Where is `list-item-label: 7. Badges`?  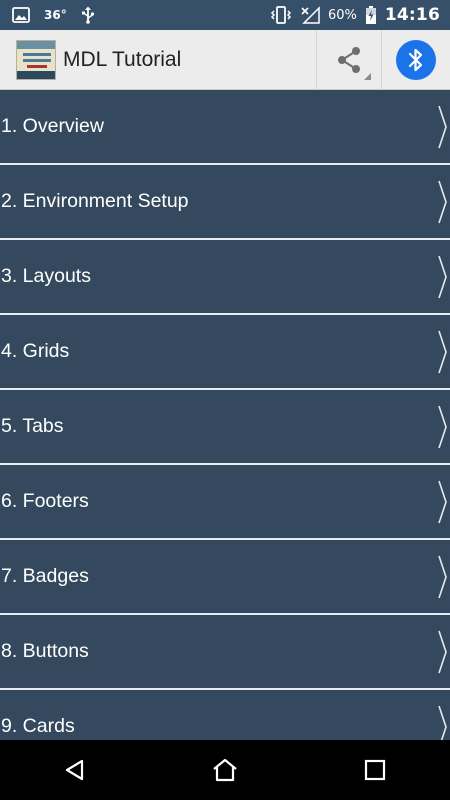 list-item-label: 7. Badges is located at coordinates (45, 576).